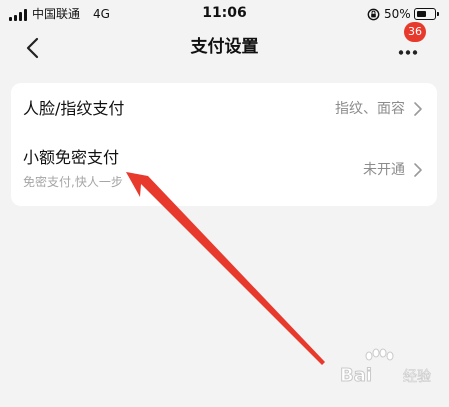 The width and height of the screenshot is (449, 407). I want to click on status-bar: 中国联通 4G 11:06 50%, so click(224, 14).